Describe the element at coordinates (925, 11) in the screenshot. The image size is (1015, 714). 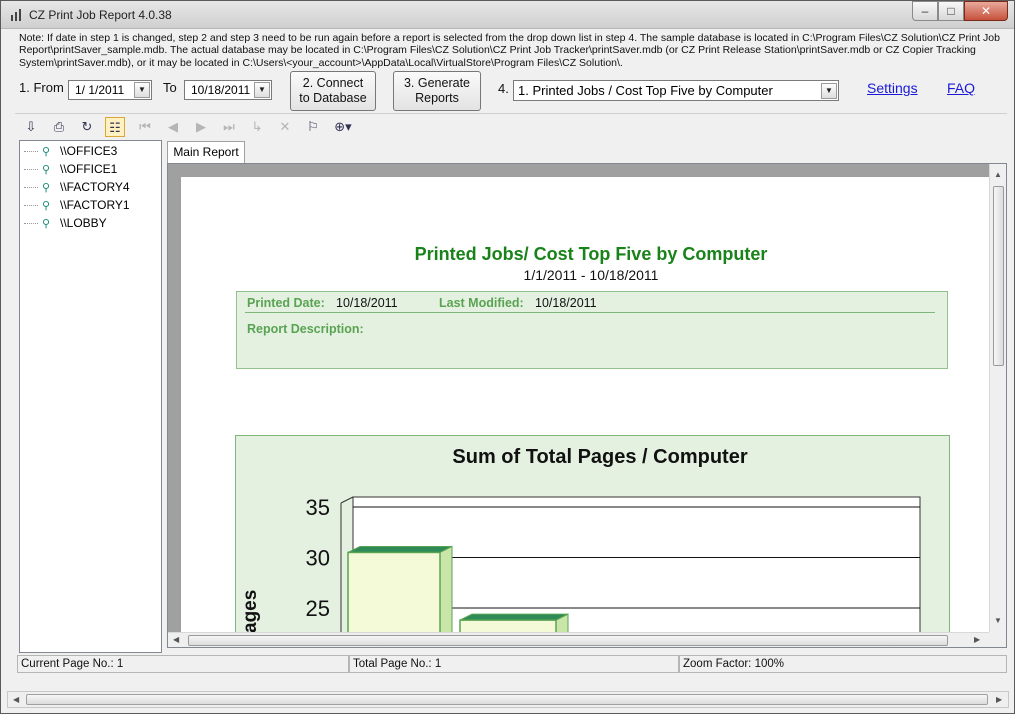
I see `minimize-button: –` at that location.